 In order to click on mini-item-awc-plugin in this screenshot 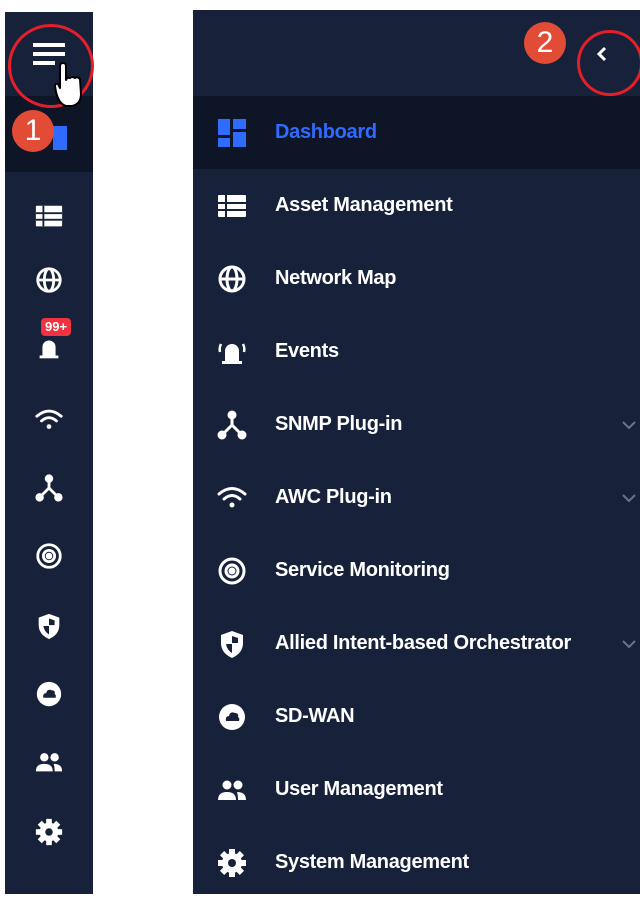, I will do `click(49, 420)`.